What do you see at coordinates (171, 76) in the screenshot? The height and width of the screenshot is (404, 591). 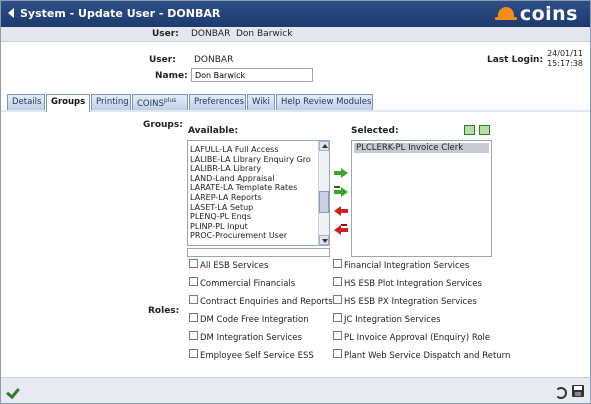 I see `name-label: Name:` at bounding box center [171, 76].